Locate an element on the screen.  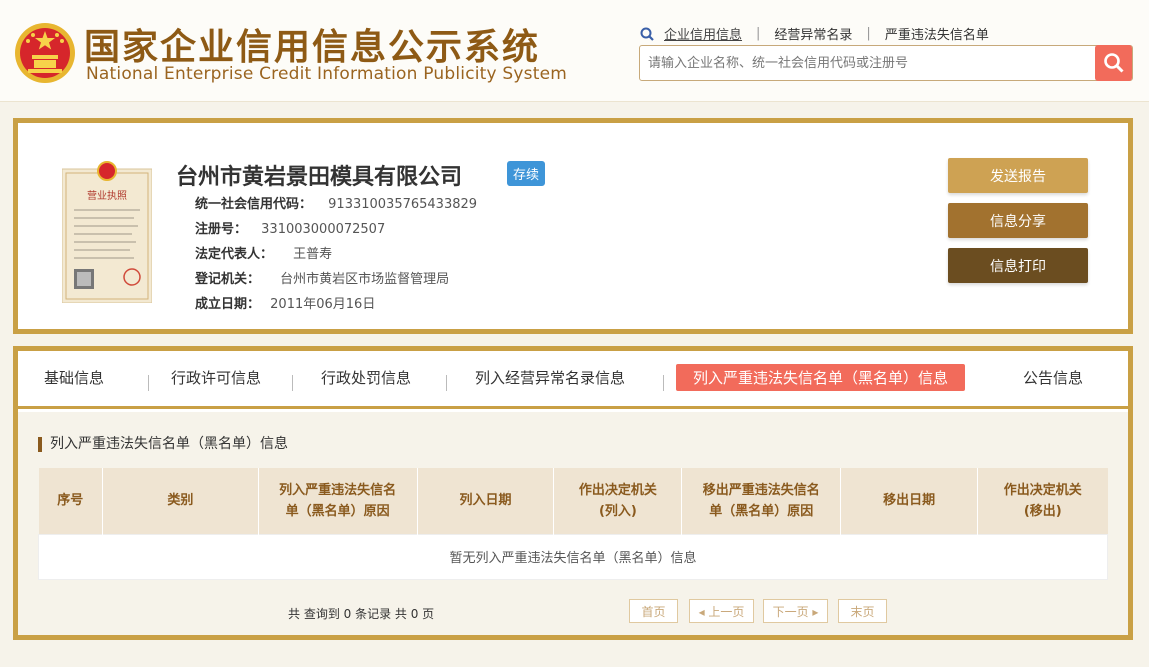
info-value: 2011年06月16日 is located at coordinates (323, 304).